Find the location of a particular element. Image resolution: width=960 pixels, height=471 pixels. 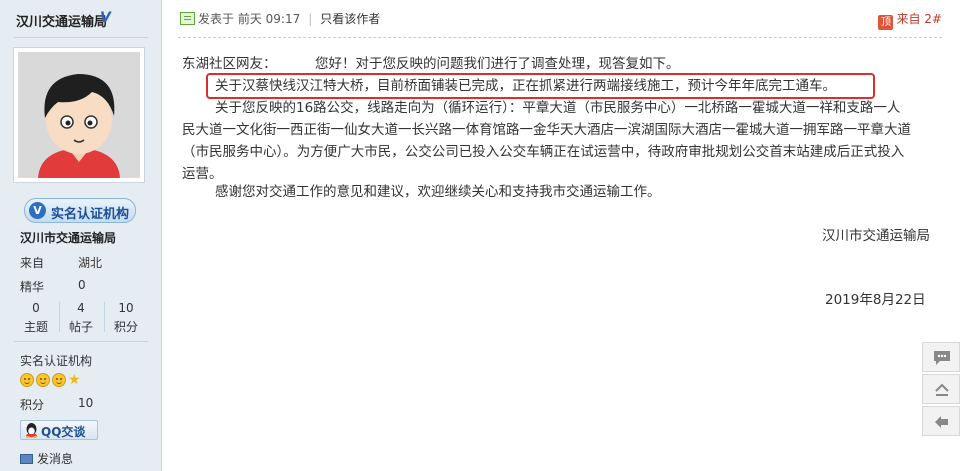

qq-chat-button: QQ交谈 is located at coordinates (59, 430).